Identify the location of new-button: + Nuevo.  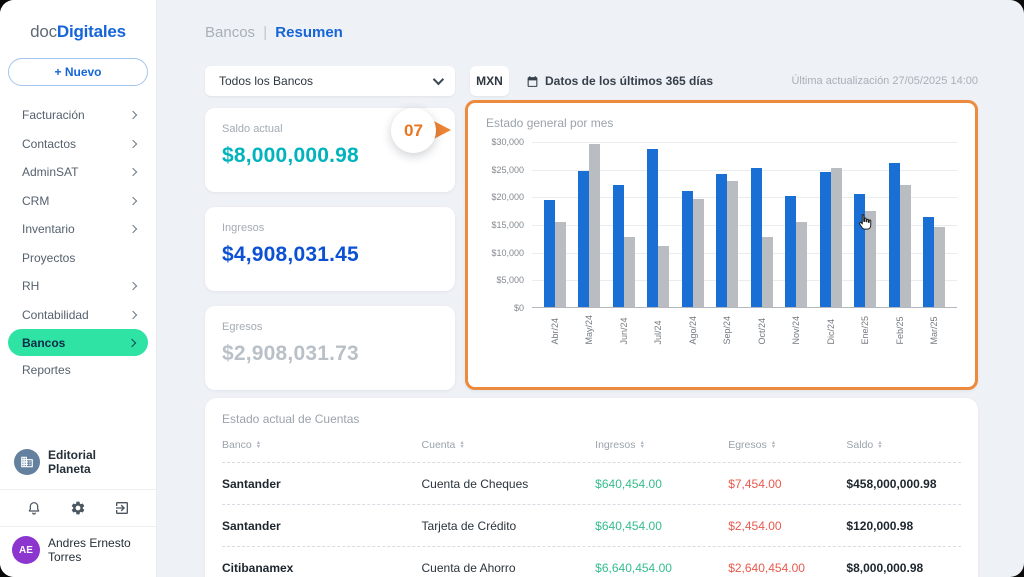
(78, 72).